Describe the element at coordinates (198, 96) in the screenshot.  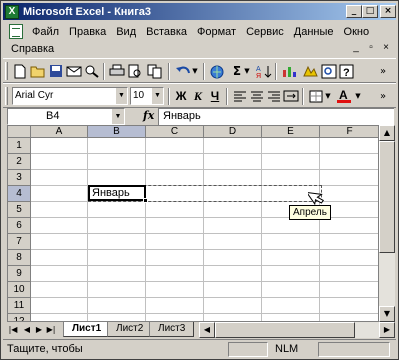
I see `italic-button: К` at that location.